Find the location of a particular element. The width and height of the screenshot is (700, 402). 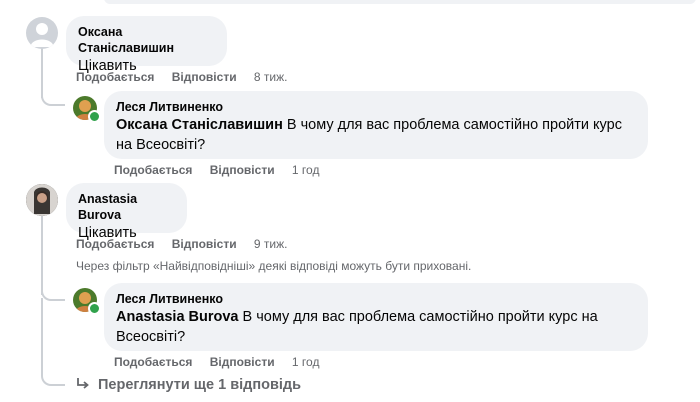

user-avatar-icon is located at coordinates (42, 200).